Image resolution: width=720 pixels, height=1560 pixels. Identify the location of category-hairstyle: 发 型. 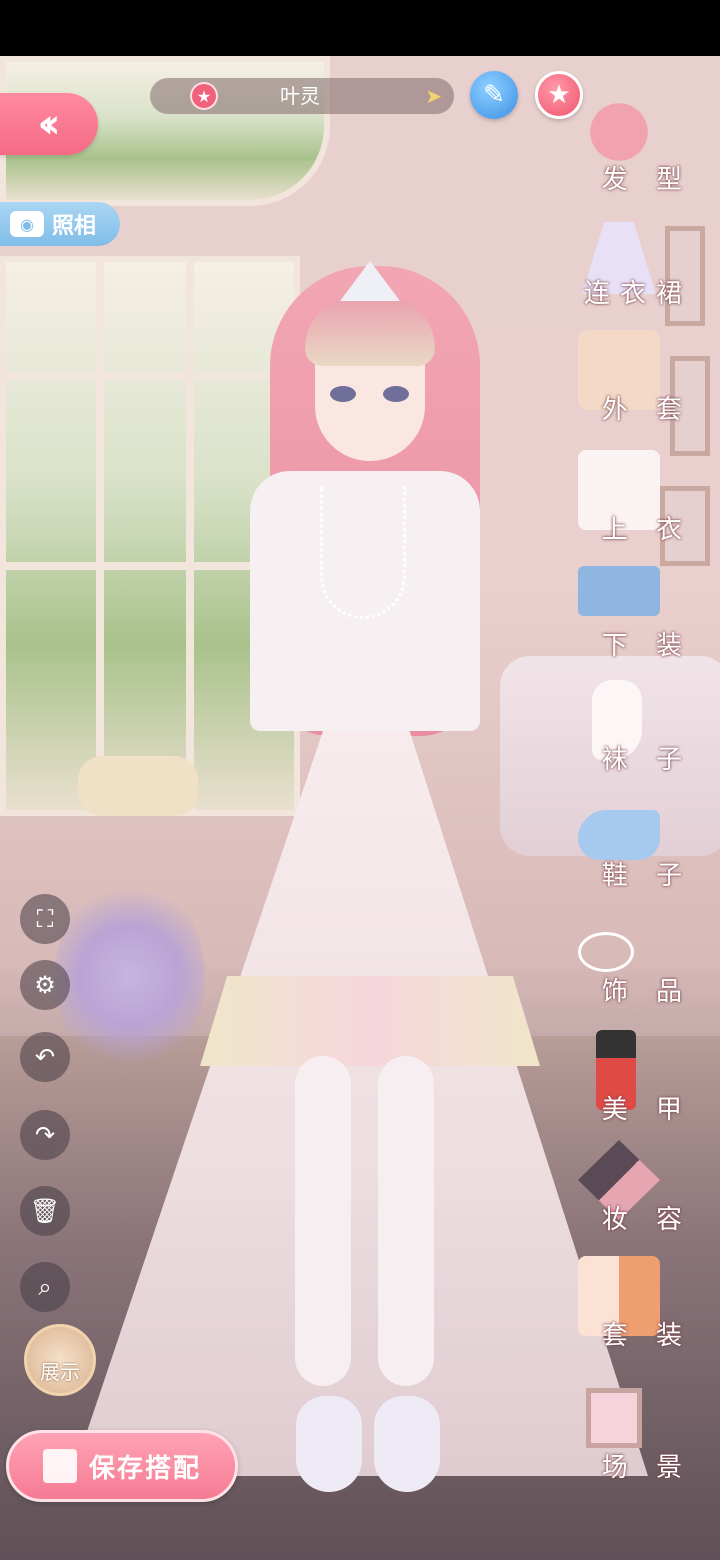
(649, 155).